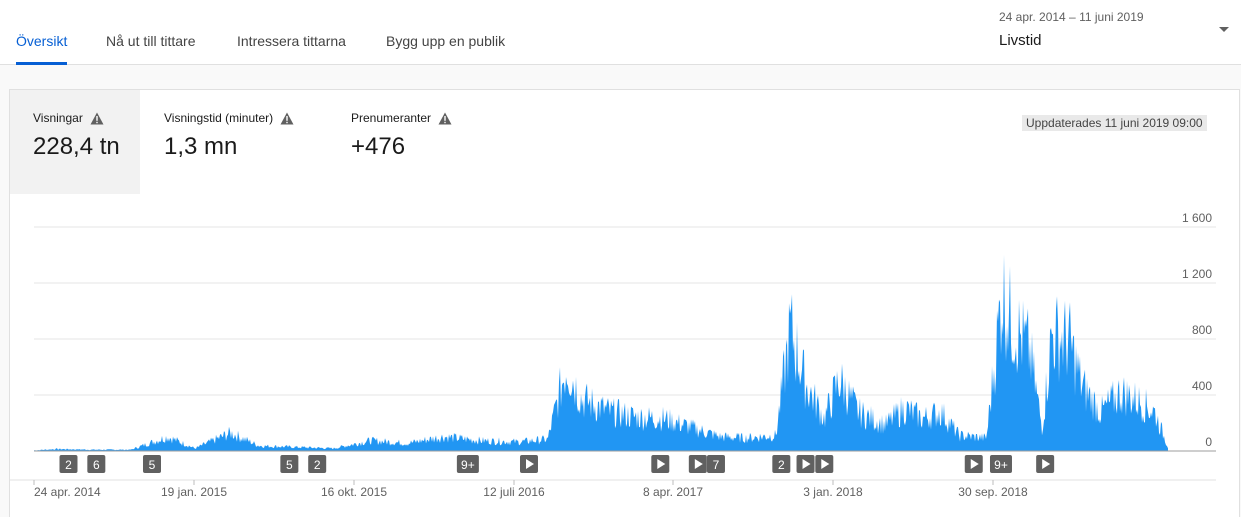  Describe the element at coordinates (41, 63) in the screenshot. I see `active-tab-indicator` at that location.